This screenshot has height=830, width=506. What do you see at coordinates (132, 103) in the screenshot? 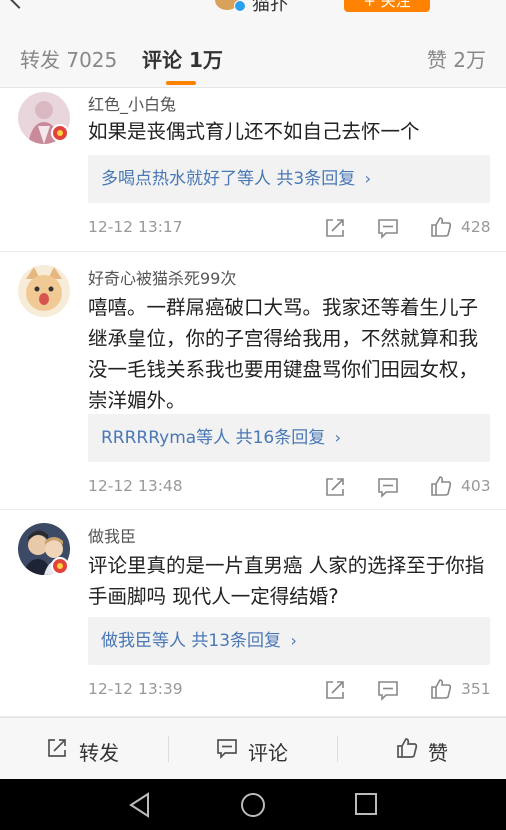
I see `comment-username: 红色_小白兔` at bounding box center [132, 103].